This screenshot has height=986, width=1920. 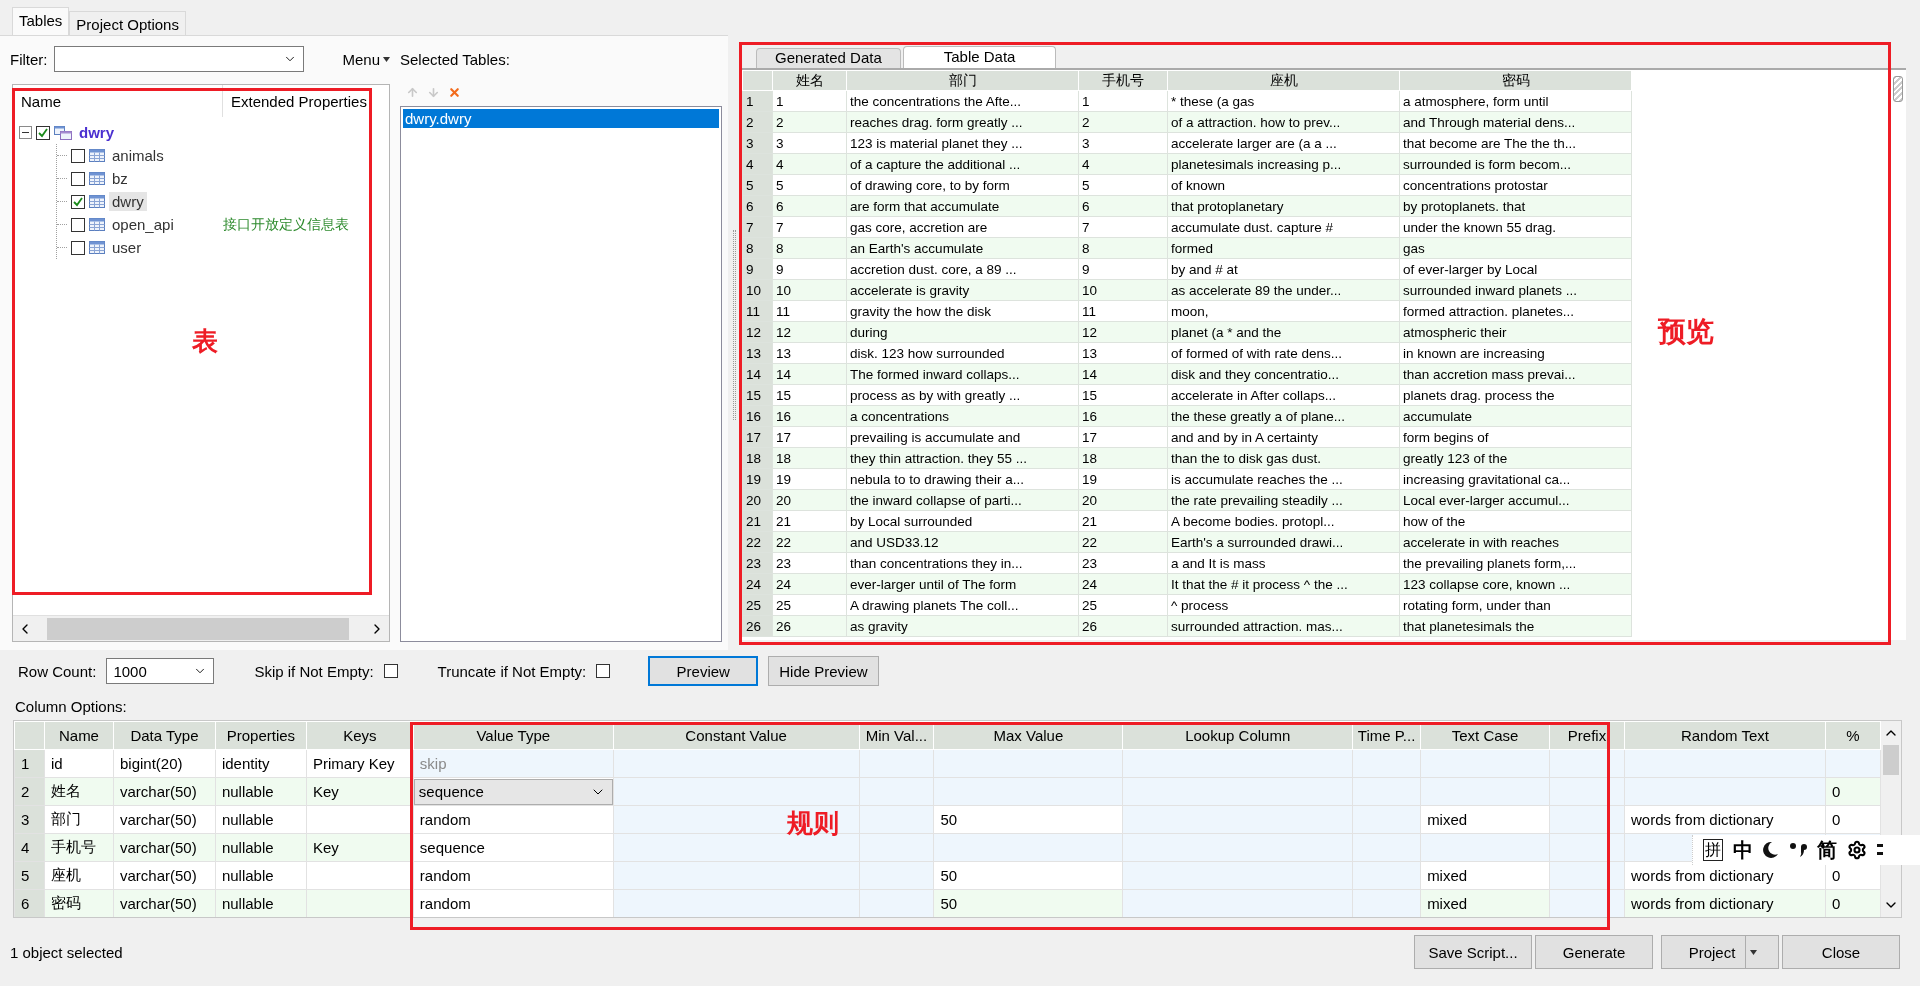 What do you see at coordinates (261, 819) in the screenshot?
I see `table-cell: nullable` at bounding box center [261, 819].